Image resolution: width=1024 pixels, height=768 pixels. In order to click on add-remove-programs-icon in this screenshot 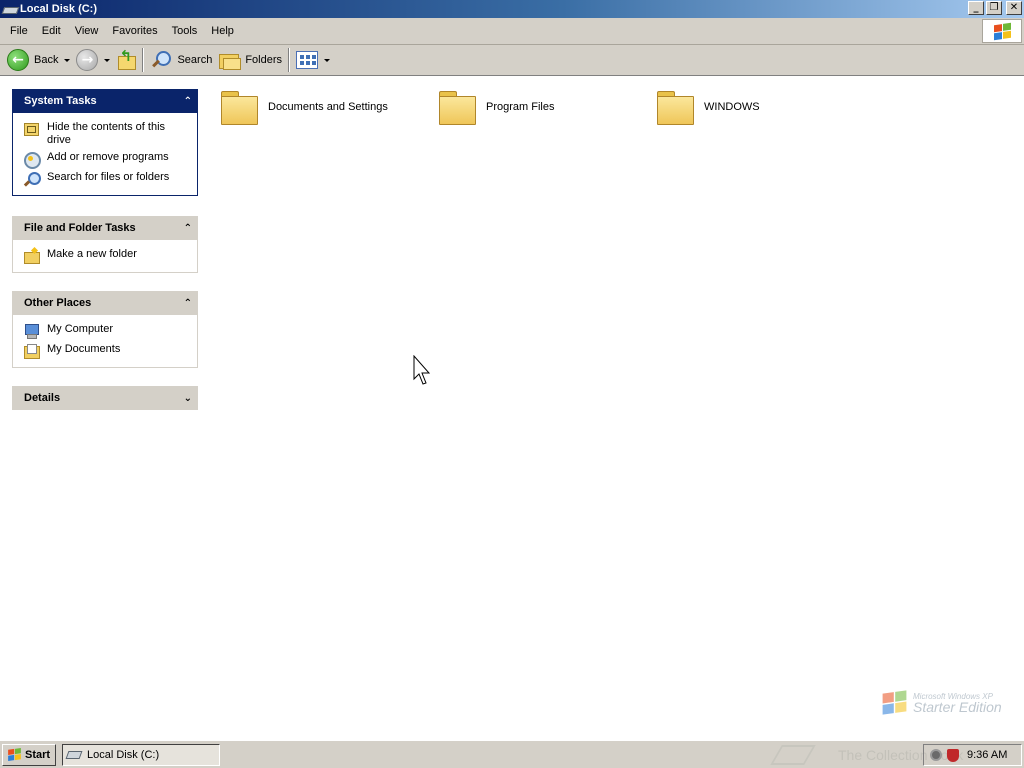, I will do `click(32, 160)`.